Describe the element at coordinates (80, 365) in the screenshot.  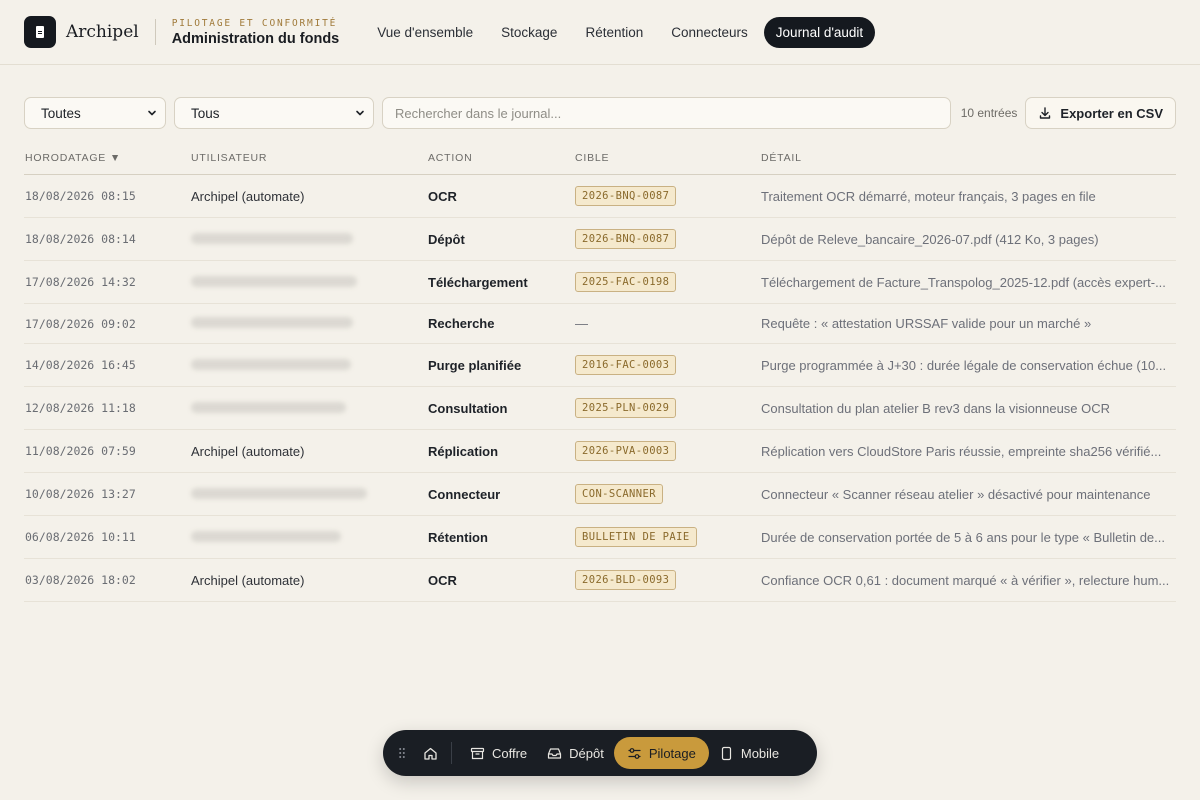
I see `row-timestamp: 14/08/2026 16:45` at that location.